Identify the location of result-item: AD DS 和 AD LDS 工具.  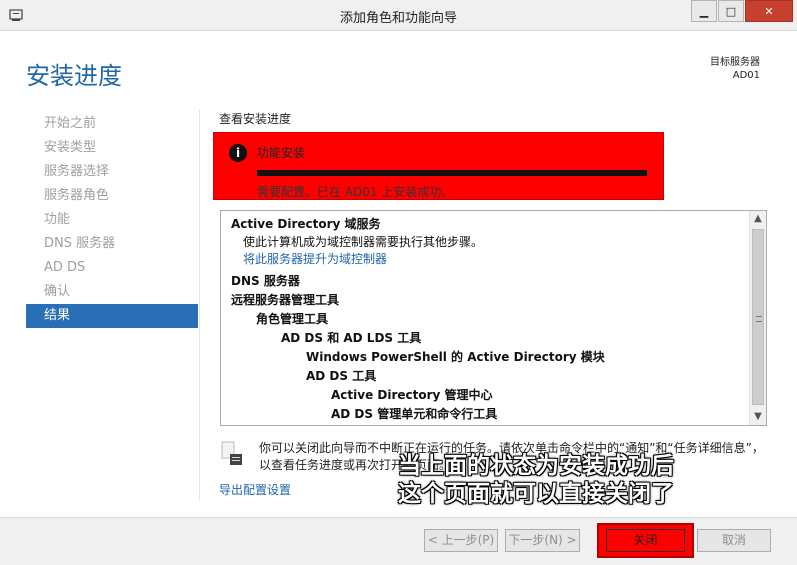
(351, 338).